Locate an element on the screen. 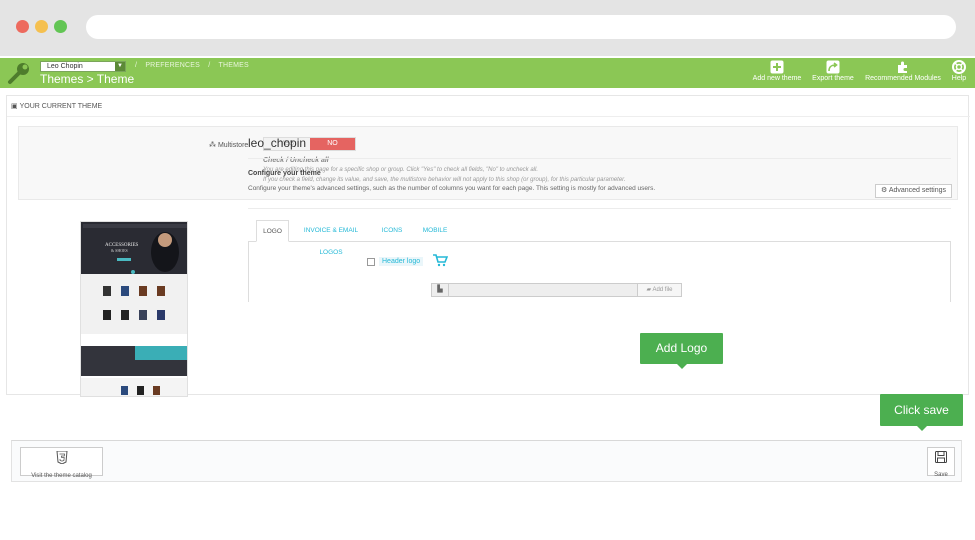  panel-heading: ▣ YOUR CURRENT THEME is located at coordinates (56, 106).